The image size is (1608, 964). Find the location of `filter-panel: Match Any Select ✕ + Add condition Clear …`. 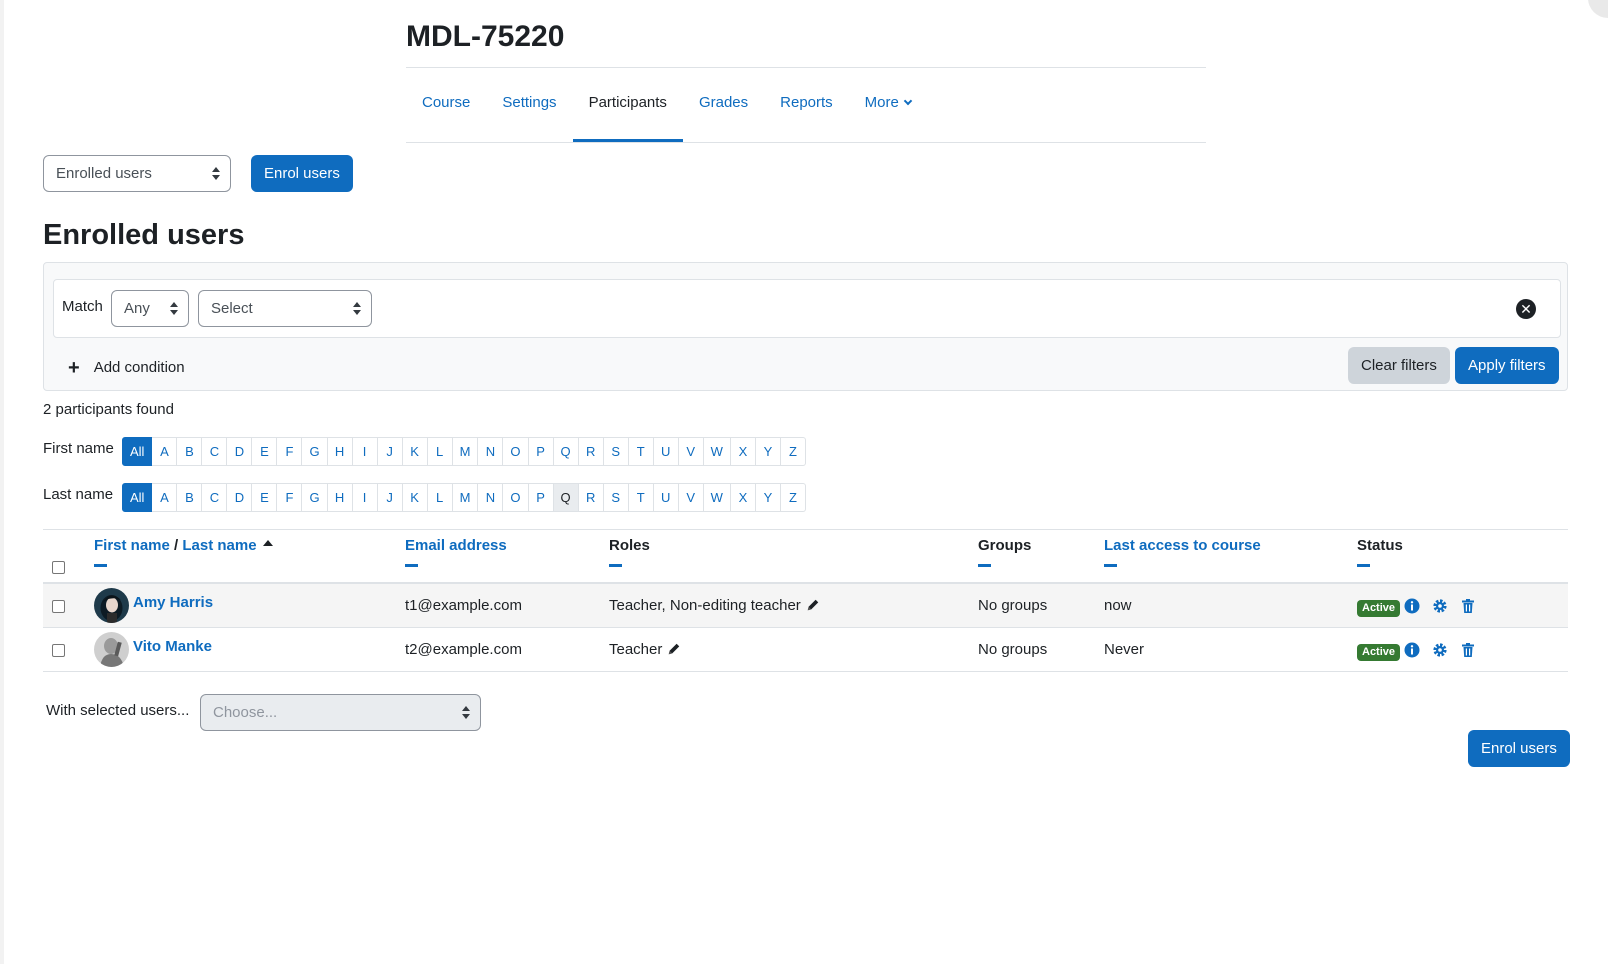

filter-panel: Match Any Select ✕ + Add condition Clear … is located at coordinates (805, 326).